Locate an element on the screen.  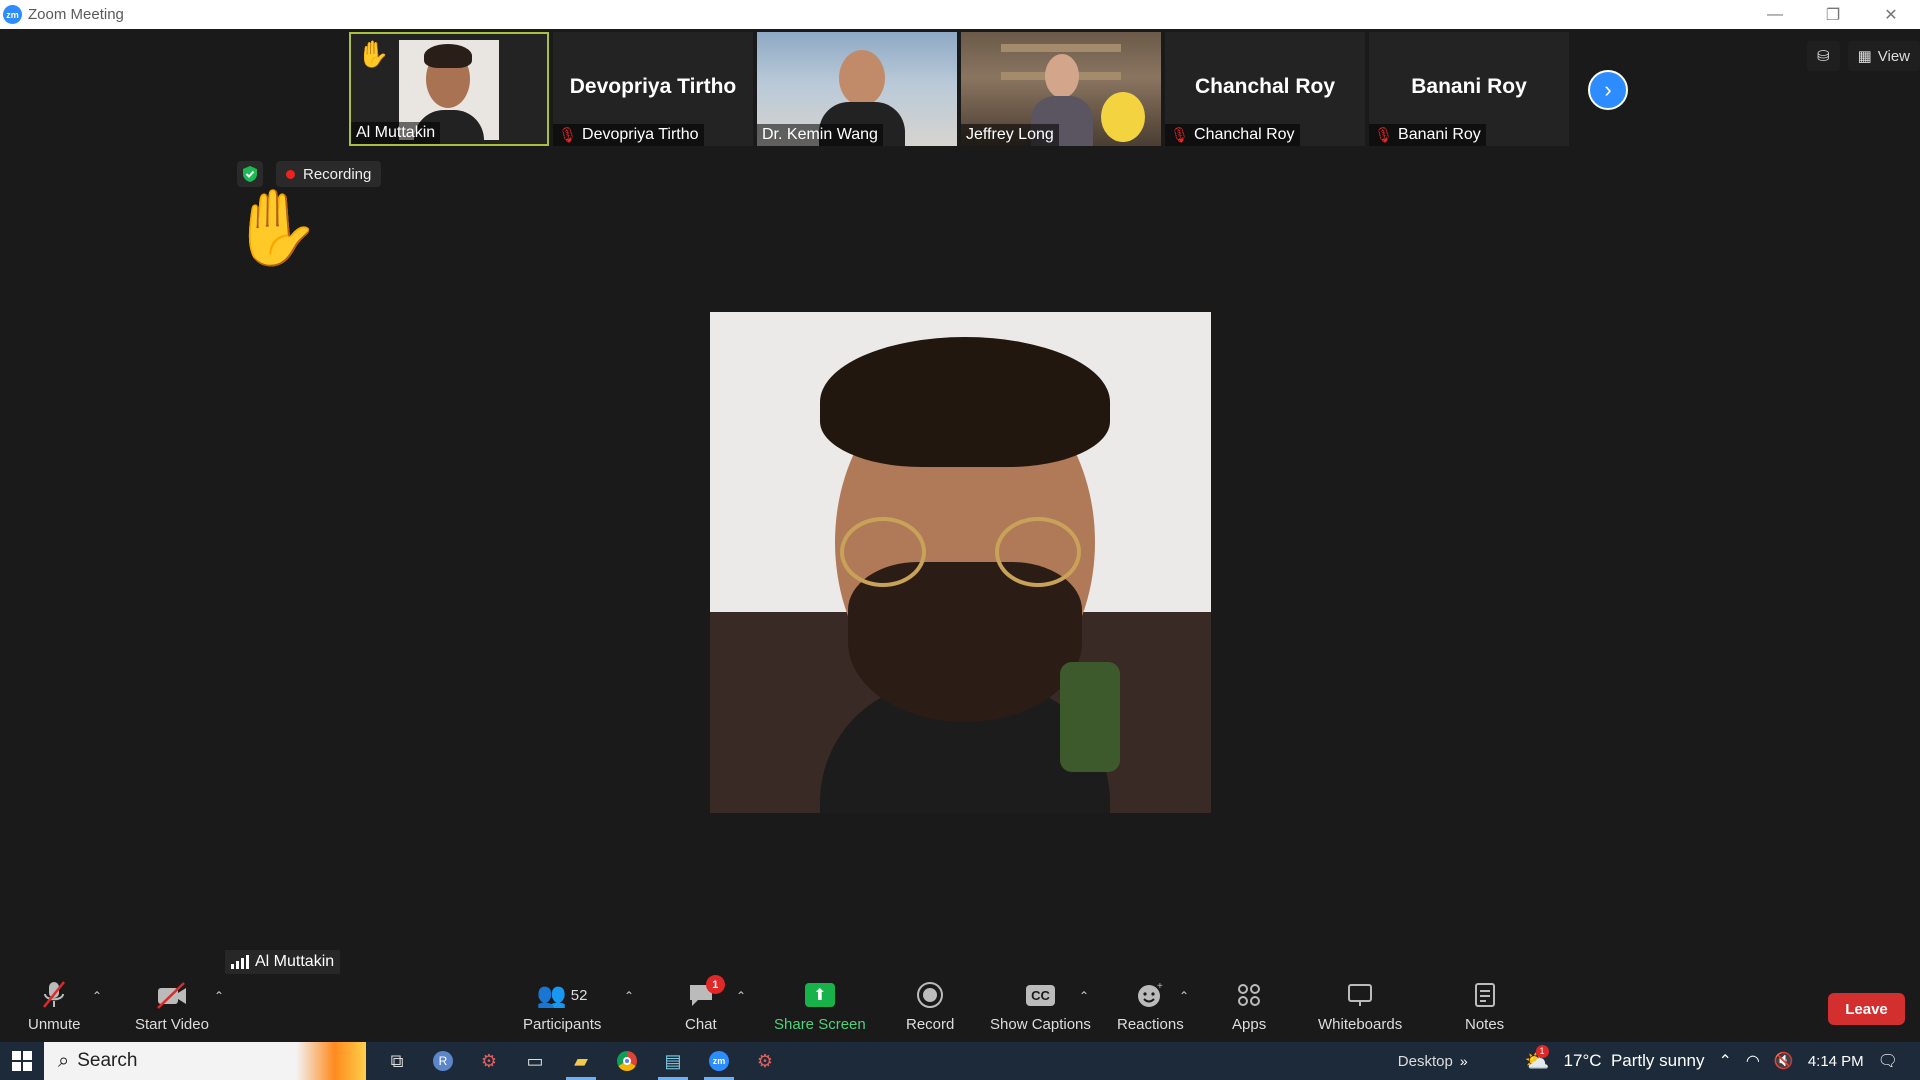
record-button: Record is located at coordinates (930, 1006).